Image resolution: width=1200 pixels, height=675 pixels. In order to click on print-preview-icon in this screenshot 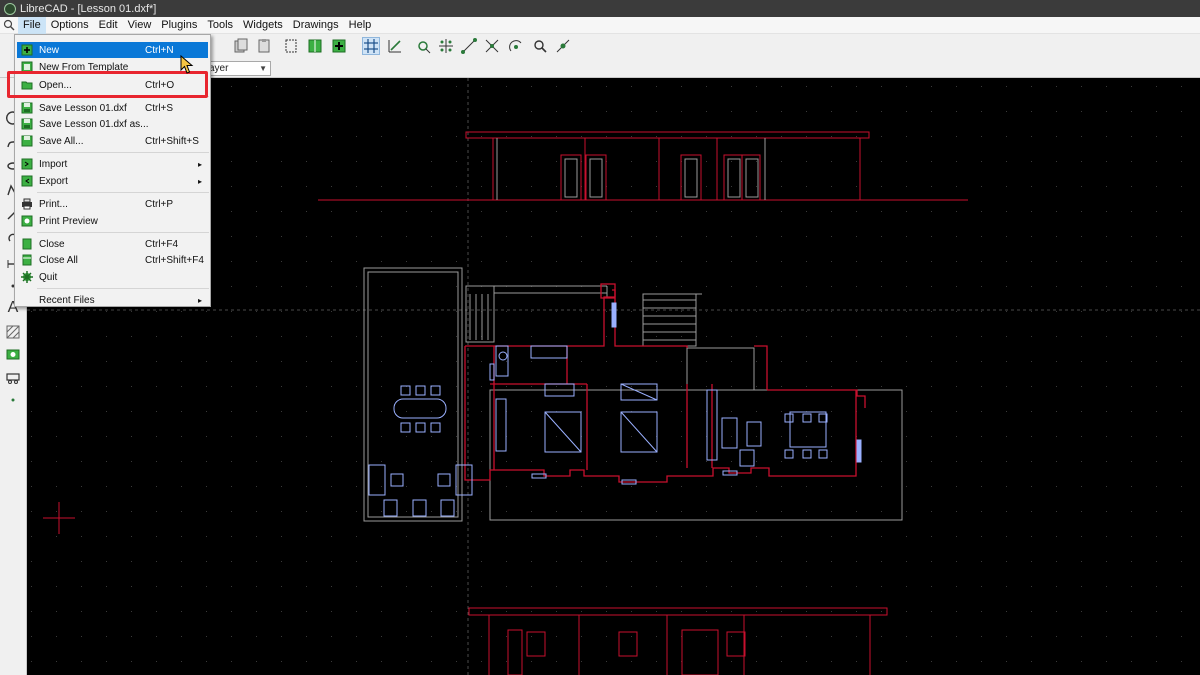, I will do `click(27, 221)`.